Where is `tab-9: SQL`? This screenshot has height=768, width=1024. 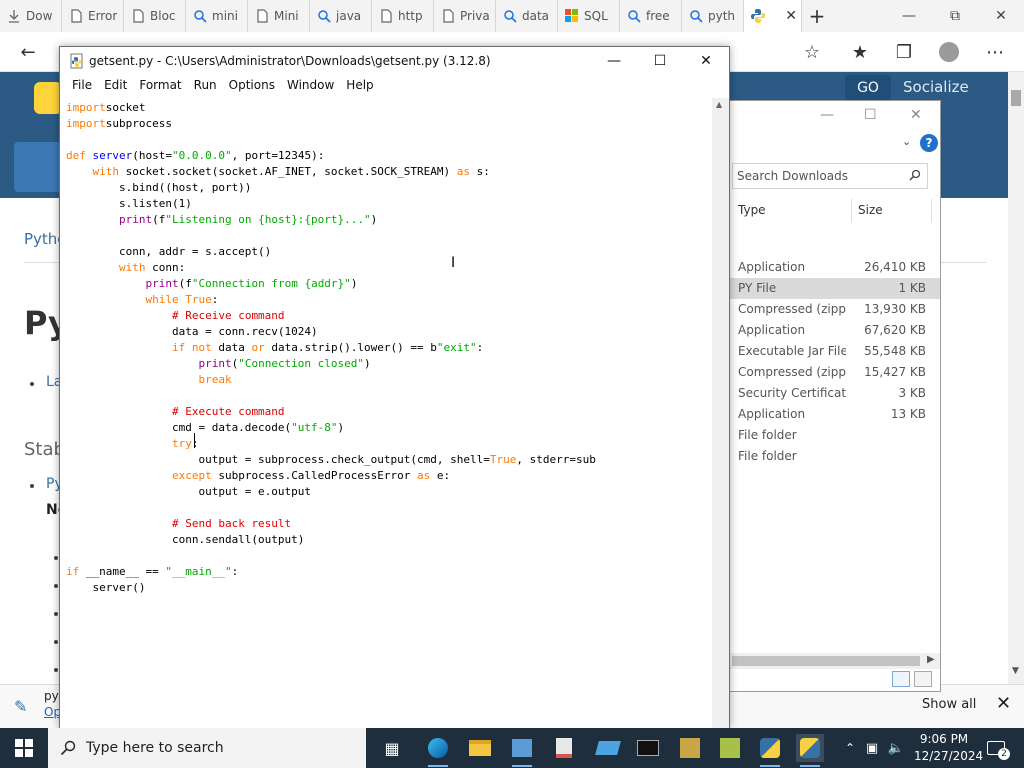
tab-9: SQL is located at coordinates (589, 16).